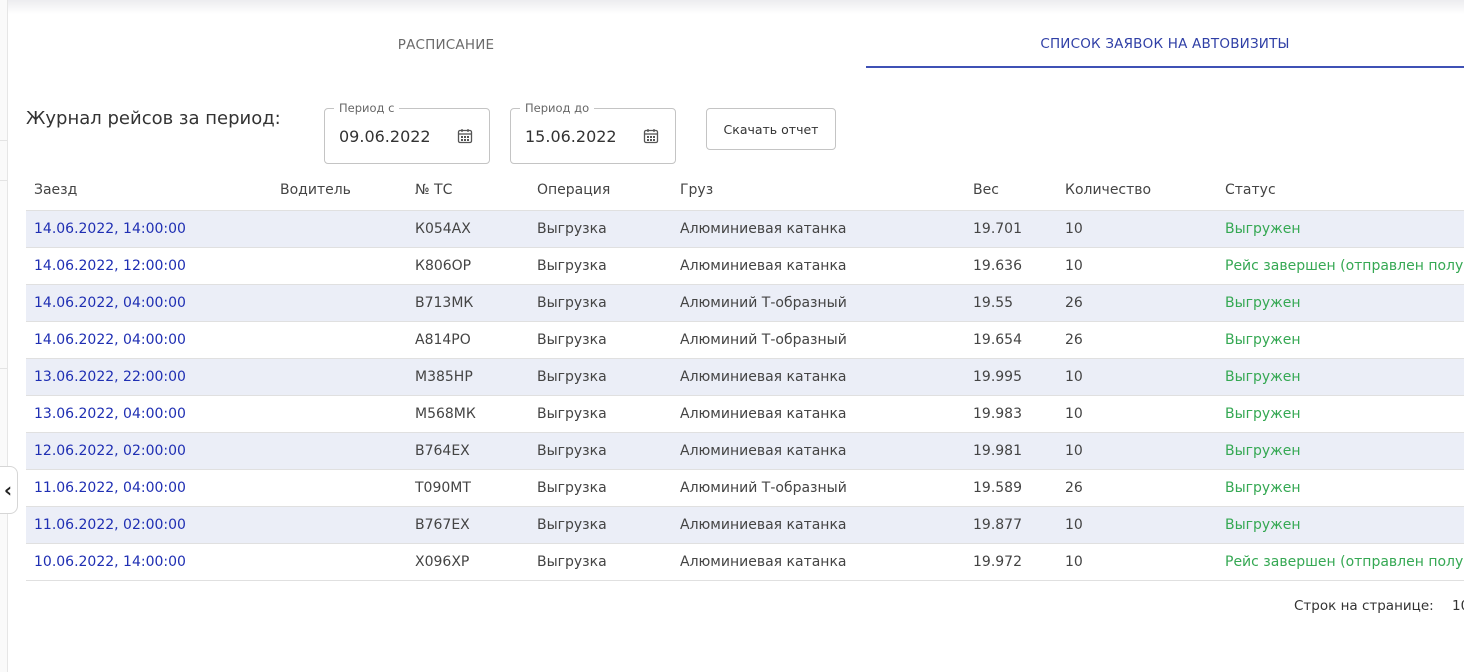 This screenshot has height=672, width=1464. I want to click on arrival-link: 14.06.2022, 14:00:00, so click(110, 229).